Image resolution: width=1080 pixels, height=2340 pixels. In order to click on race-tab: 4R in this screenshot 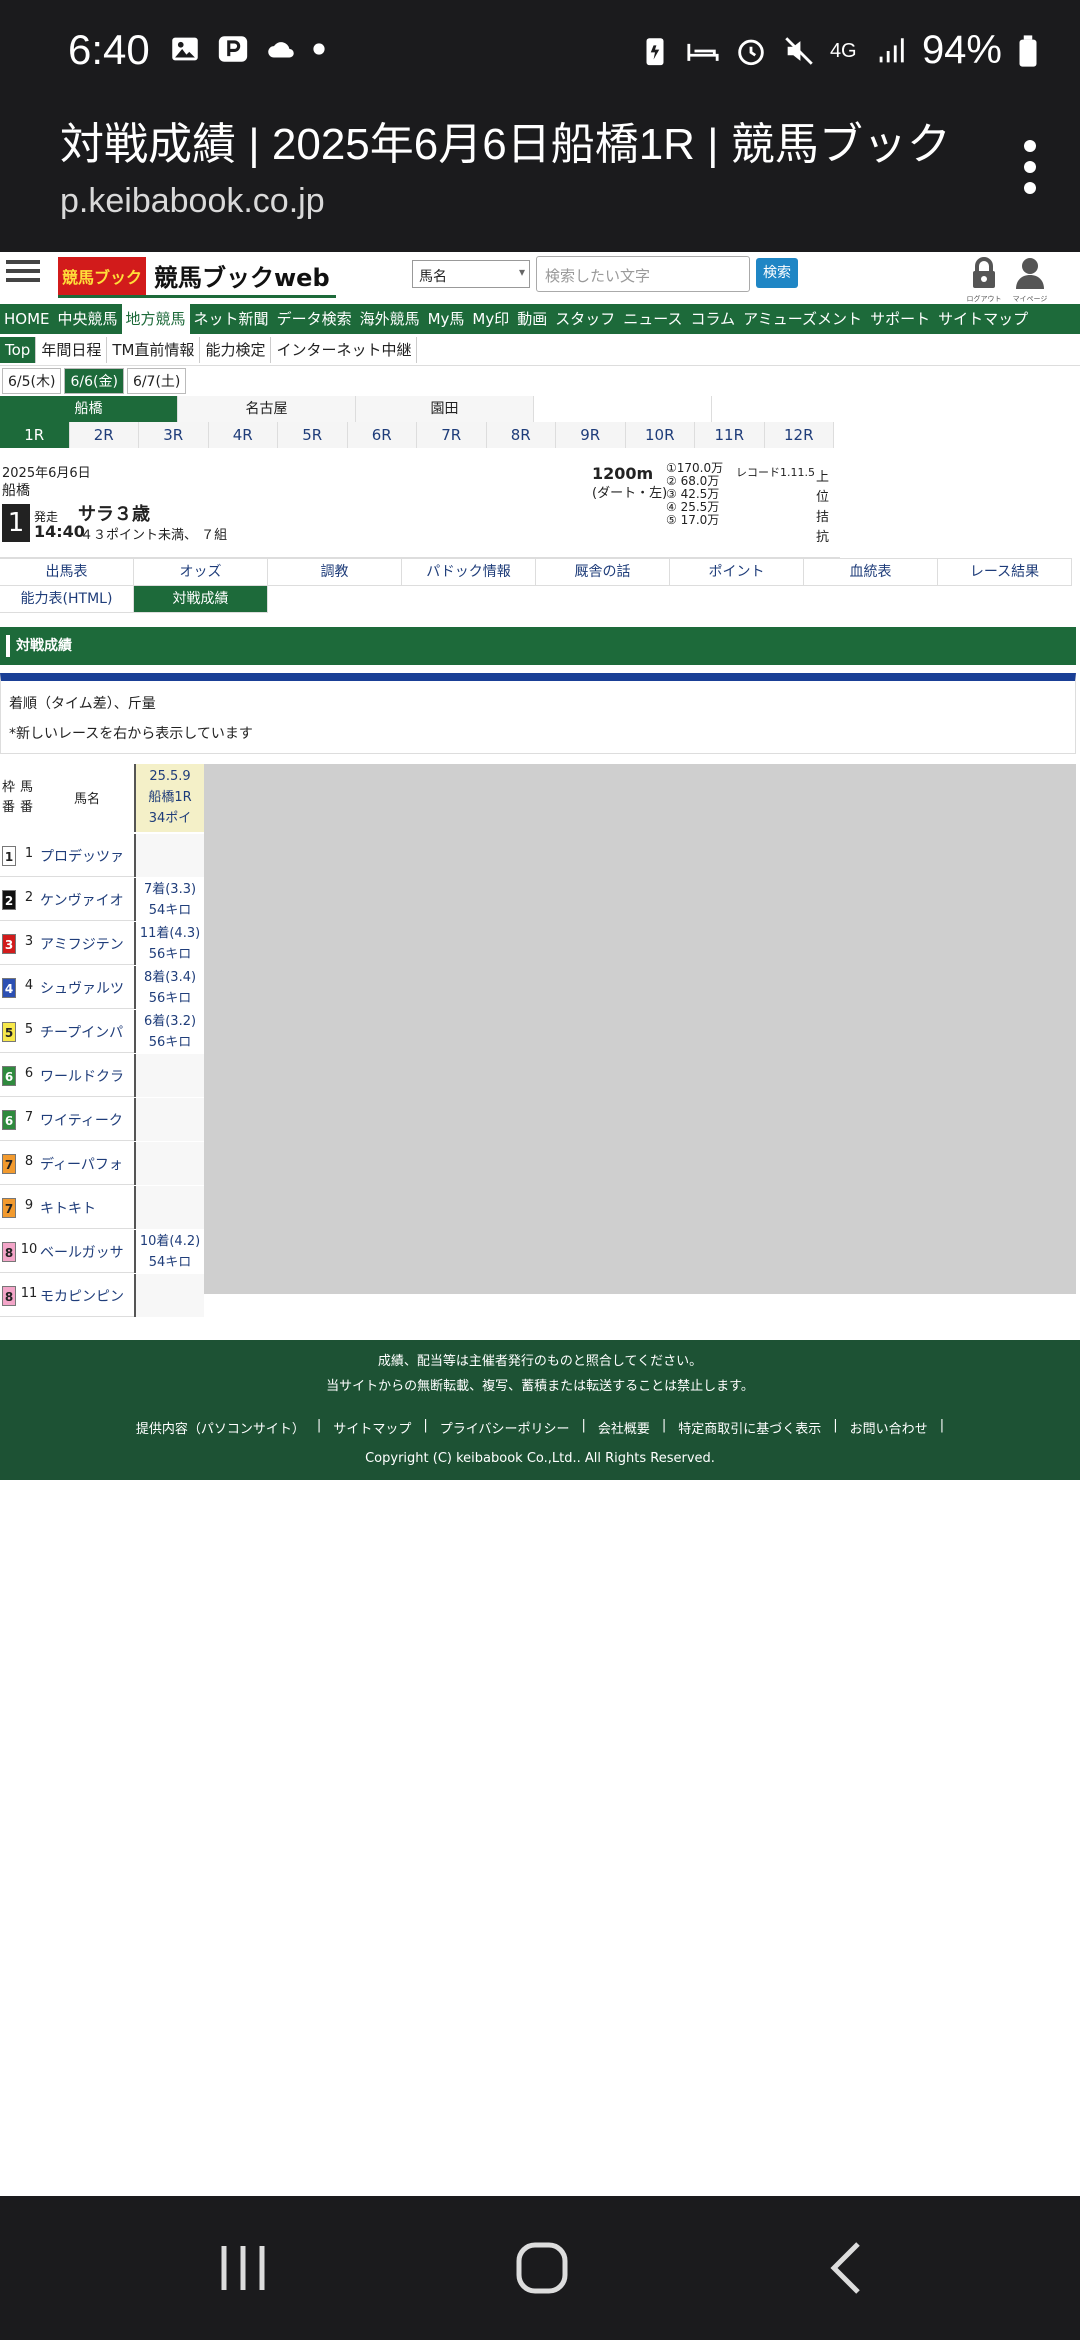, I will do `click(243, 435)`.